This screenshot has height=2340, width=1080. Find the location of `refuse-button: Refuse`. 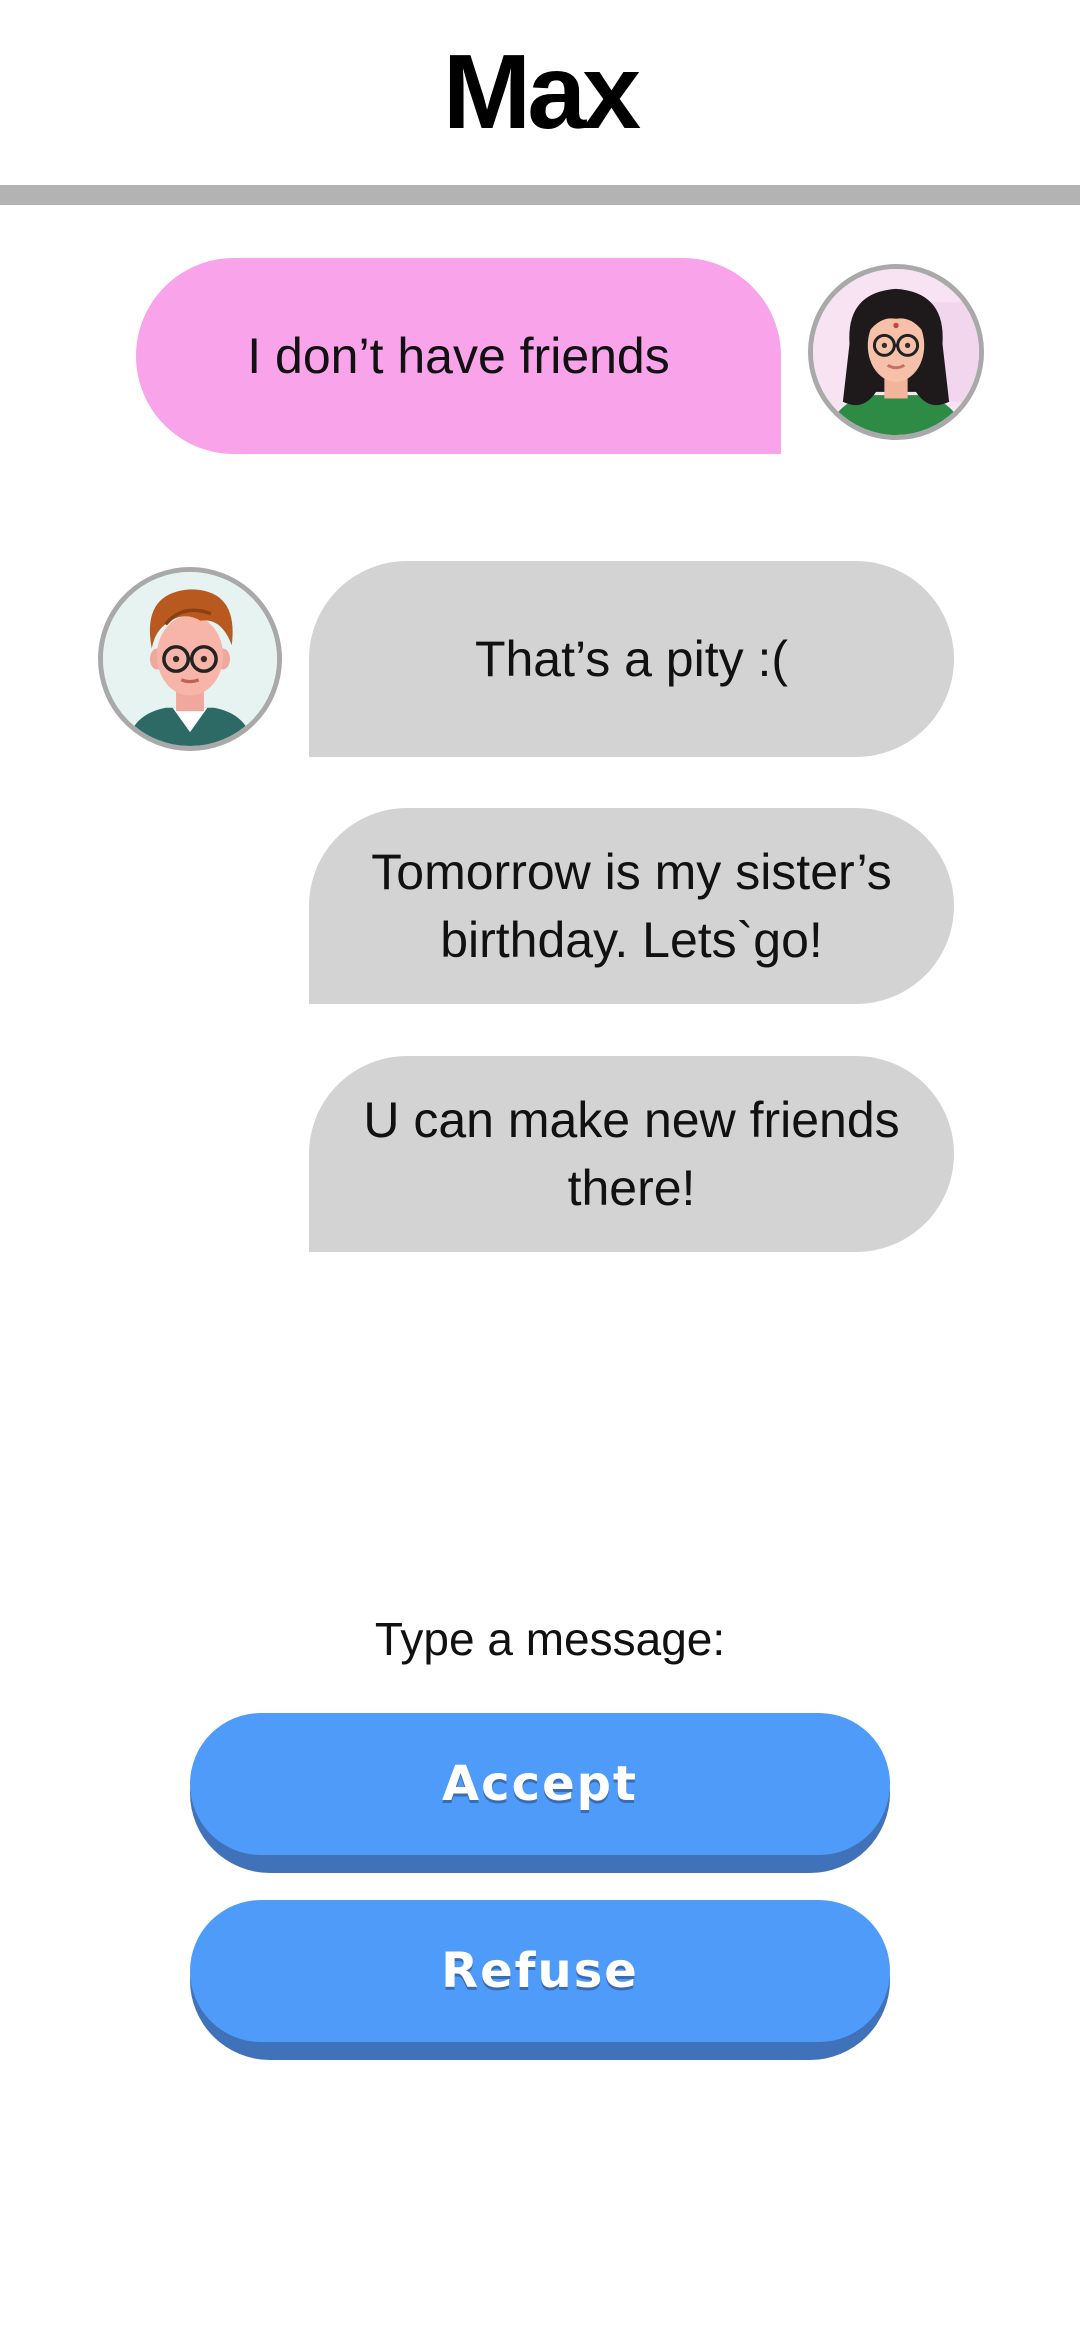

refuse-button: Refuse is located at coordinates (540, 1980).